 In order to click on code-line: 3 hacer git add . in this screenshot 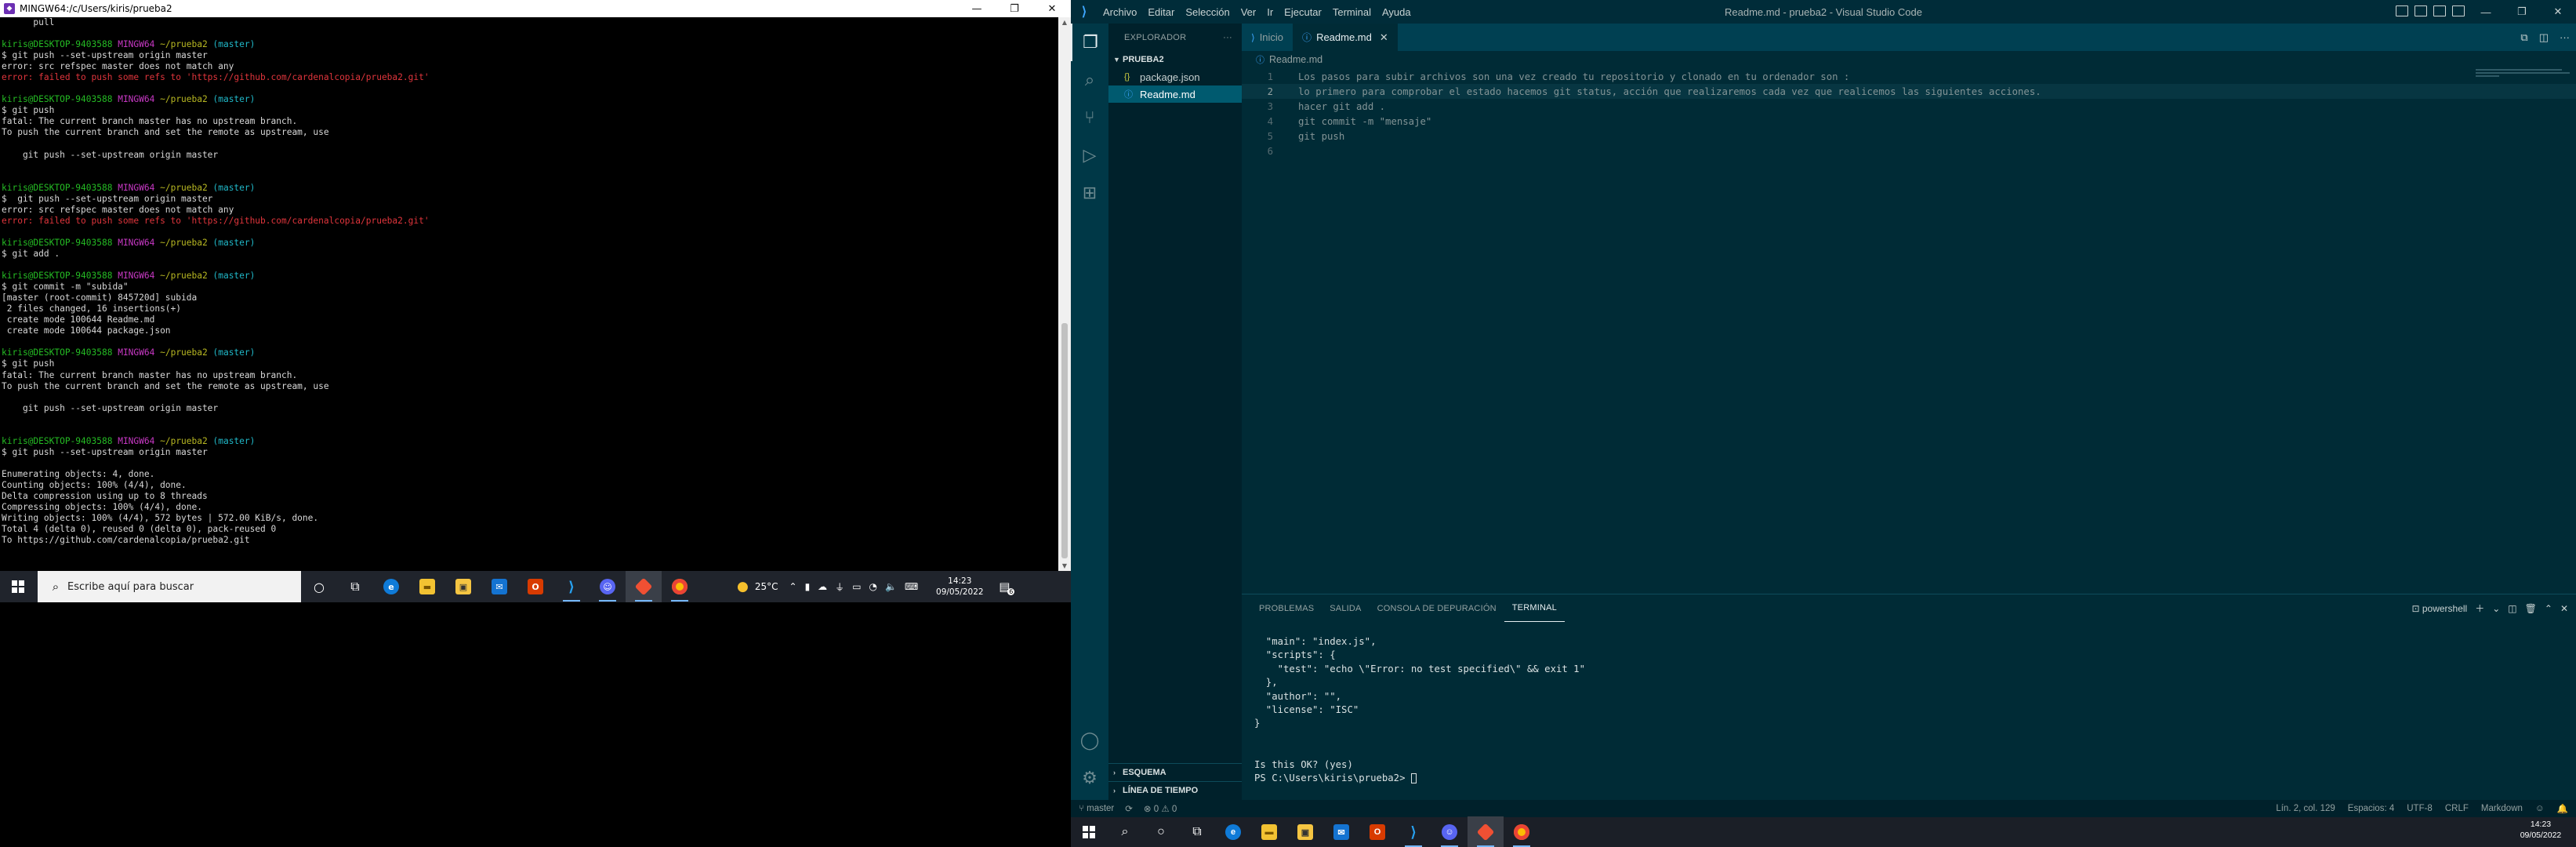, I will do `click(1909, 106)`.